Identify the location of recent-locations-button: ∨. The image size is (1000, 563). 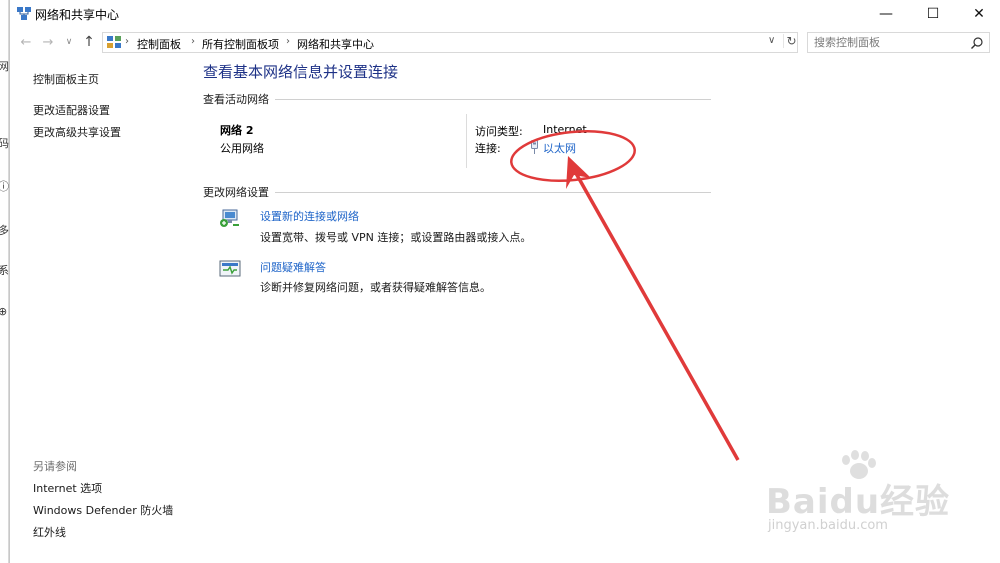
(69, 42).